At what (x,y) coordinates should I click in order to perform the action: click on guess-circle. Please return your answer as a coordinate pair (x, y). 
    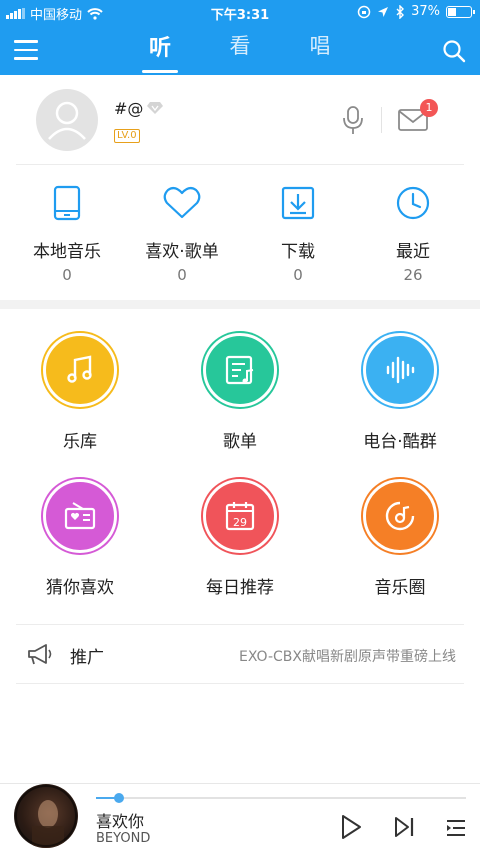
    Looking at the image, I should click on (80, 516).